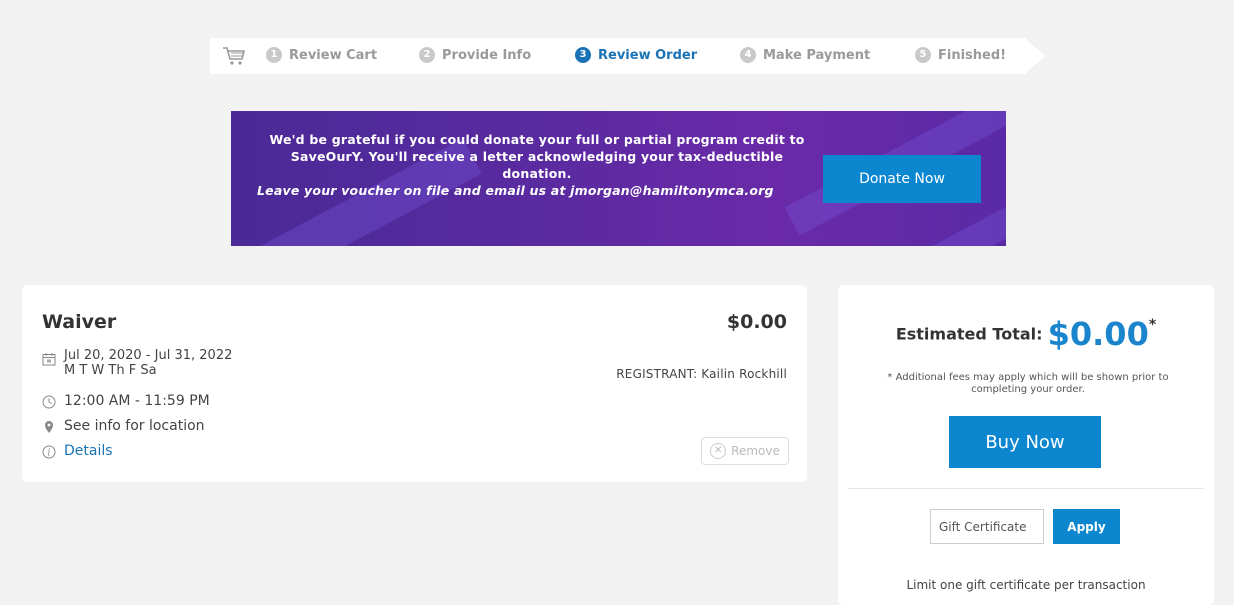  Describe the element at coordinates (902, 179) in the screenshot. I see `donate-now-button: Donate Now` at that location.